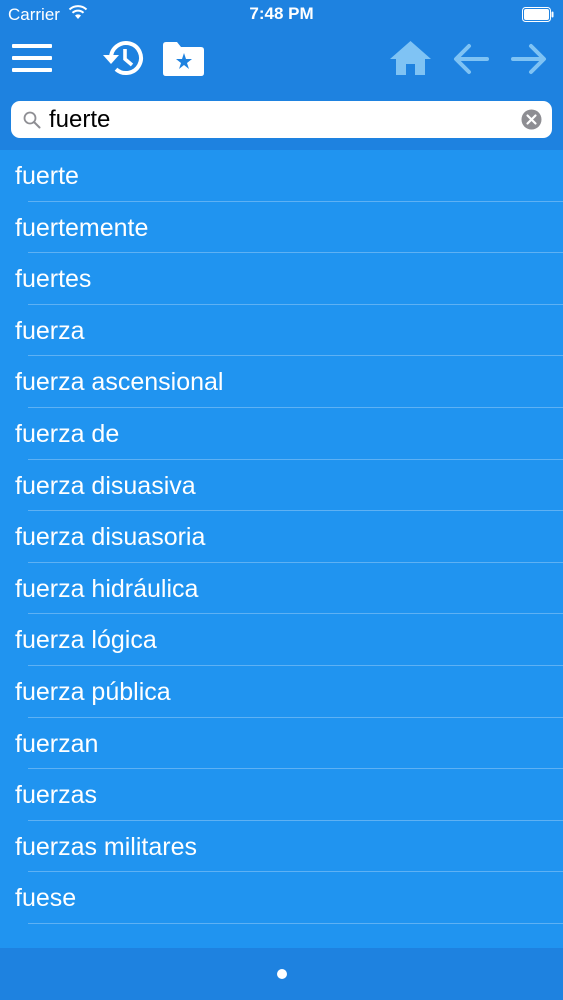 The image size is (563, 1000). I want to click on bottom-bar, so click(281, 974).